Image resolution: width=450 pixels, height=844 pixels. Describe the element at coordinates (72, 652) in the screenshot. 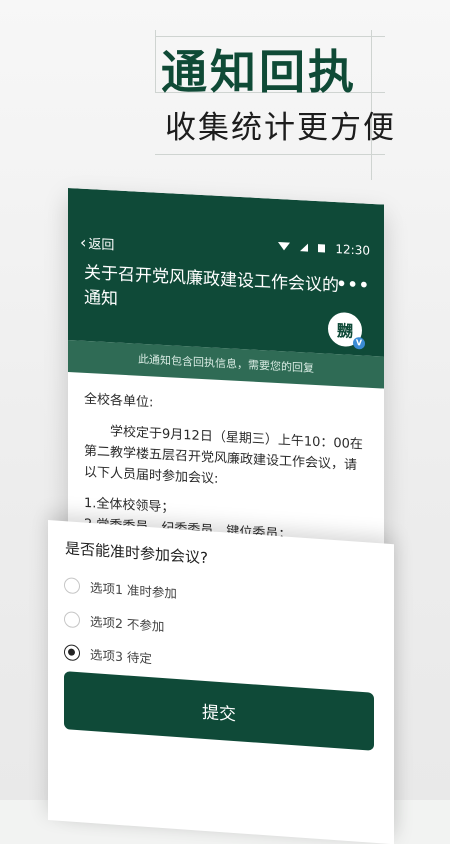

I see `radio-button-selected` at that location.